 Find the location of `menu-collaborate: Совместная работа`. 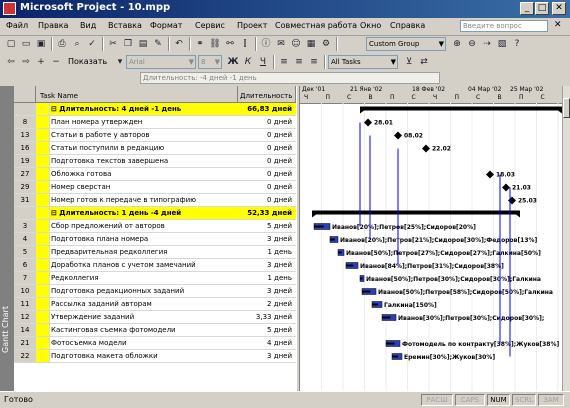

menu-collaborate: Совместная работа is located at coordinates (316, 25).